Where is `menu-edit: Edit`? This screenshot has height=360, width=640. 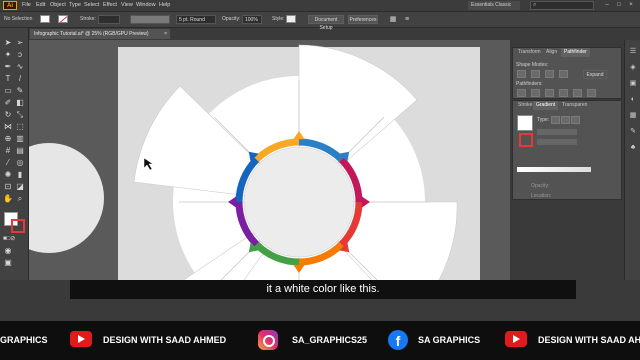
menu-edit: Edit is located at coordinates (40, 5).